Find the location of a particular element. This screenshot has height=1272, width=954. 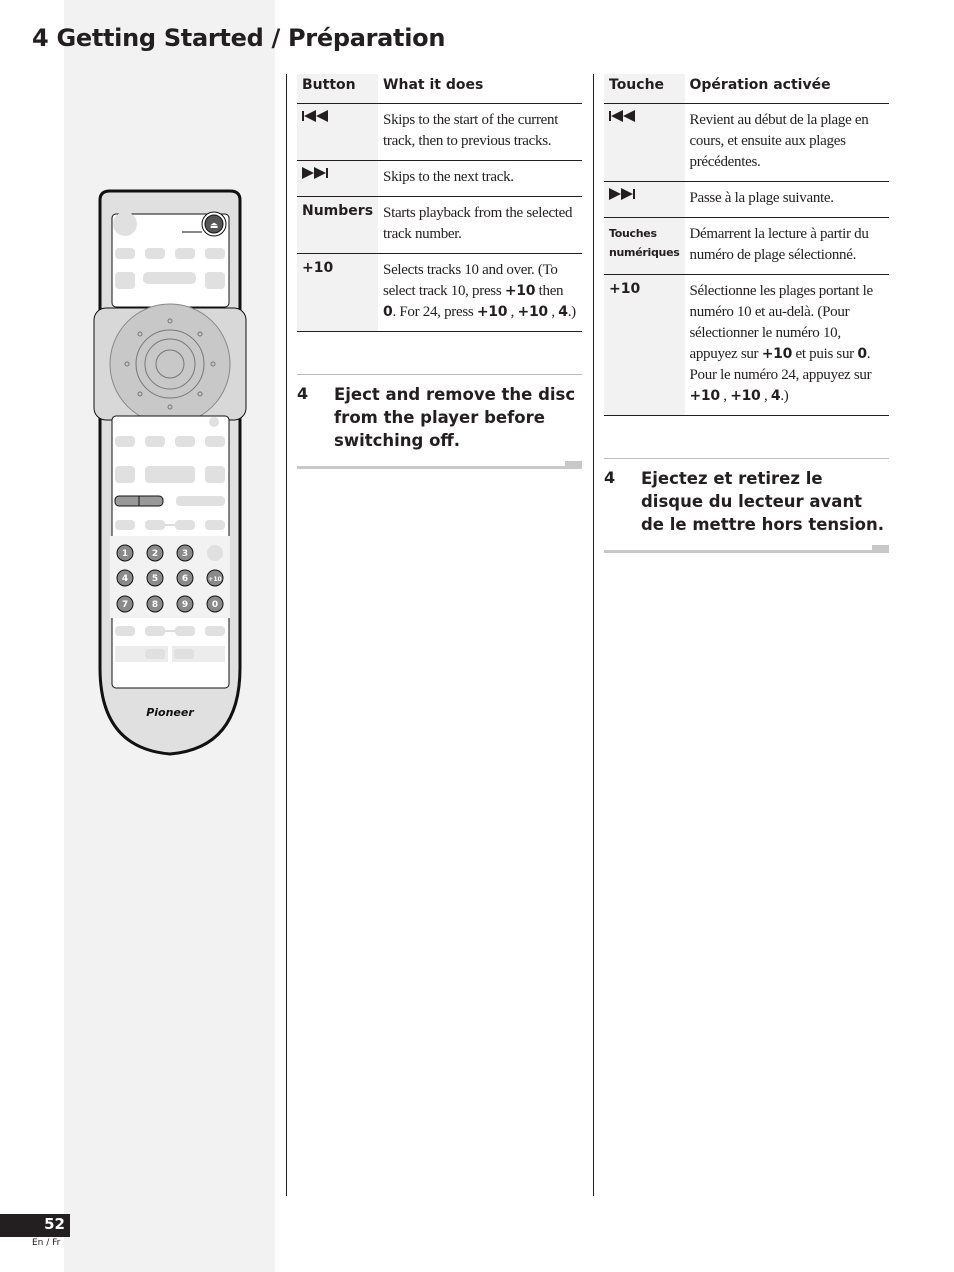

remote-key is located at coordinates (215, 553).